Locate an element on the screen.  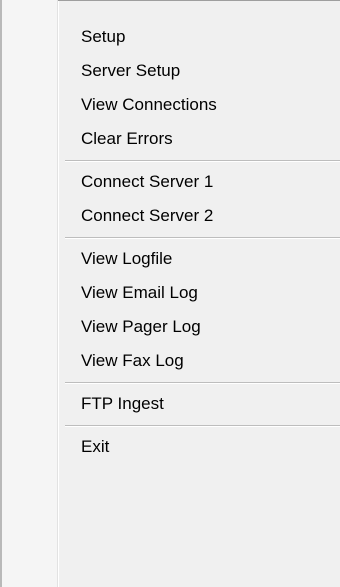
menu-top-padding is located at coordinates (199, 10).